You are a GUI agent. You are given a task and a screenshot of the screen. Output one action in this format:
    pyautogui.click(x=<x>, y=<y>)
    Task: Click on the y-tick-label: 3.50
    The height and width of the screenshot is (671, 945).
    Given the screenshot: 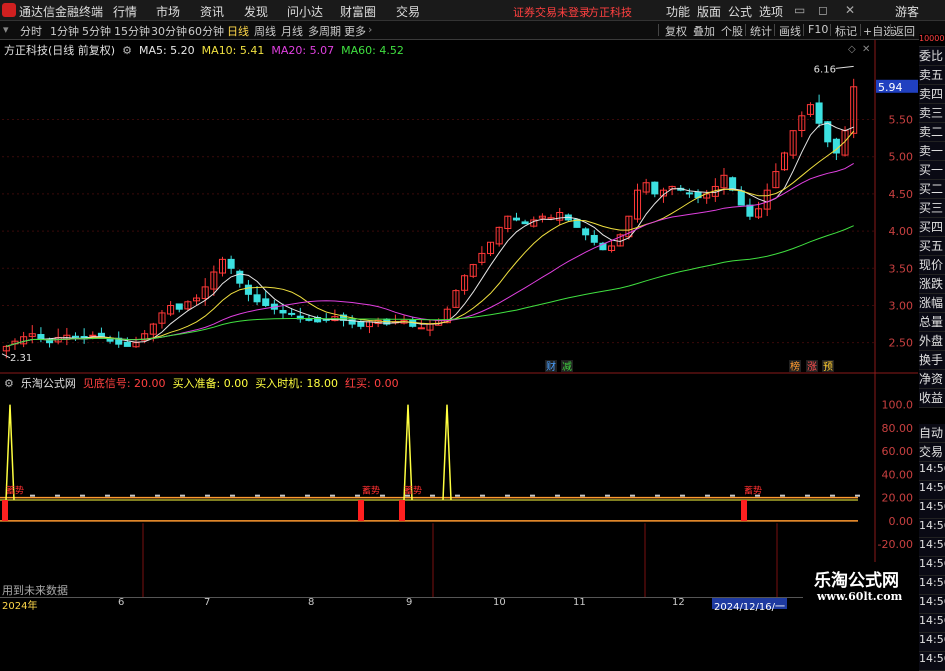 What is the action you would take?
    pyautogui.click(x=901, y=268)
    